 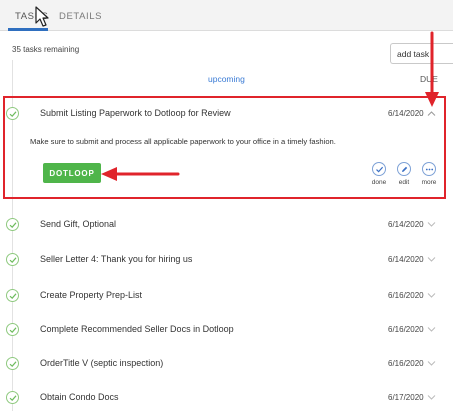 What do you see at coordinates (406, 397) in the screenshot?
I see `task-due-date: 6/17/2020` at bounding box center [406, 397].